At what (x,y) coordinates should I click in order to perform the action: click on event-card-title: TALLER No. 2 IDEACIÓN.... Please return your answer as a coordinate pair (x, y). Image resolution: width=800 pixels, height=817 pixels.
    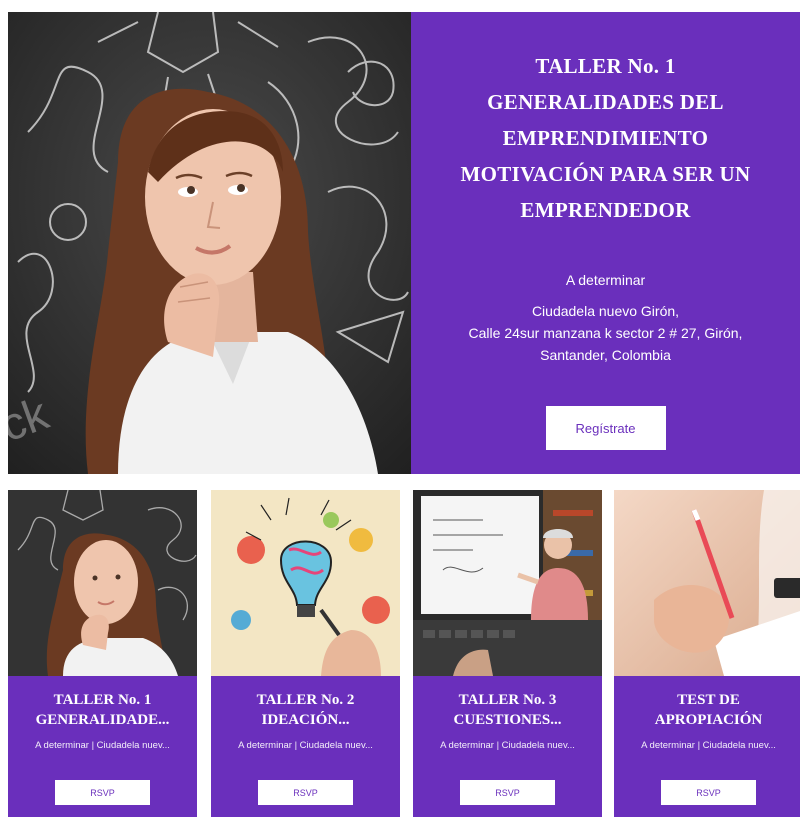
    Looking at the image, I should click on (305, 710).